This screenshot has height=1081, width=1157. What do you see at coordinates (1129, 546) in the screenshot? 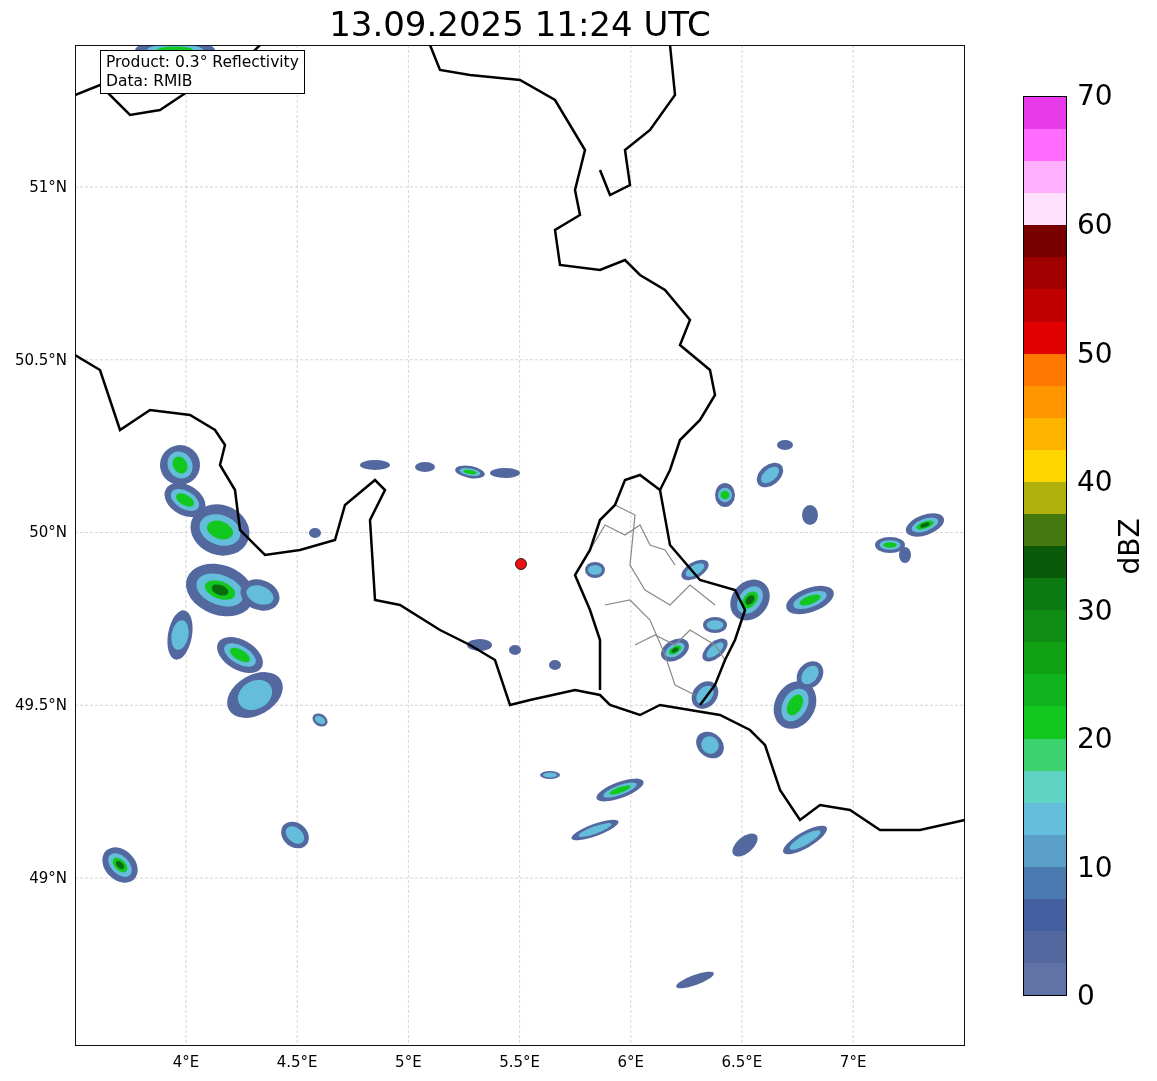
I see `colorbar-label: dBZ` at bounding box center [1129, 546].